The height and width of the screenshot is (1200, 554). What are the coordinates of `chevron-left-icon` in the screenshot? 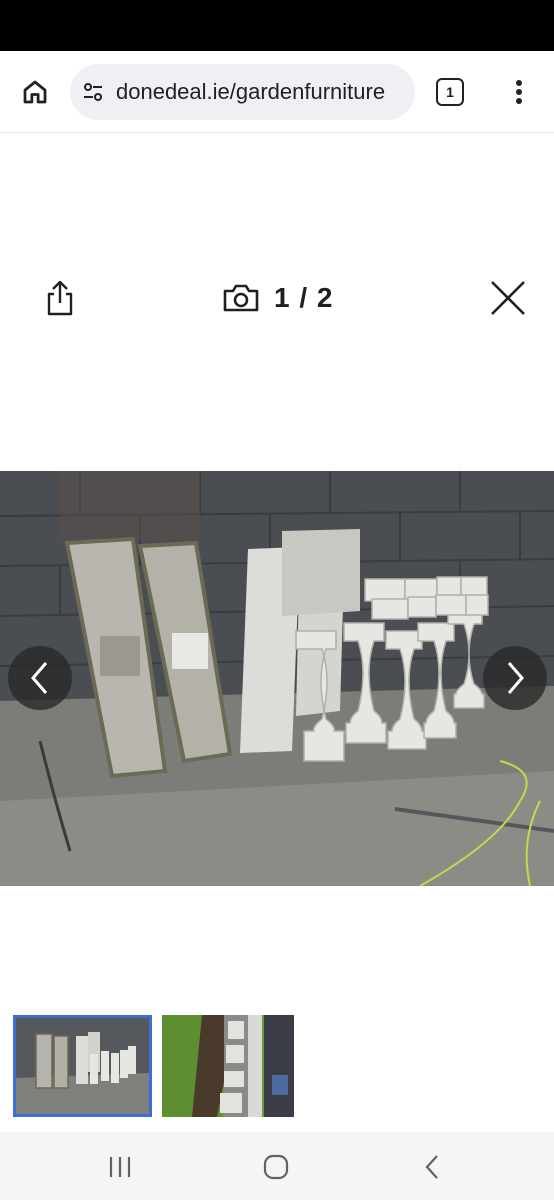 It's located at (39, 678).